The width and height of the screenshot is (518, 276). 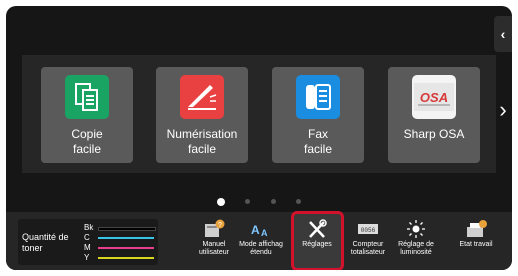 I want to click on tile-label: Fax facile, so click(x=317, y=141).